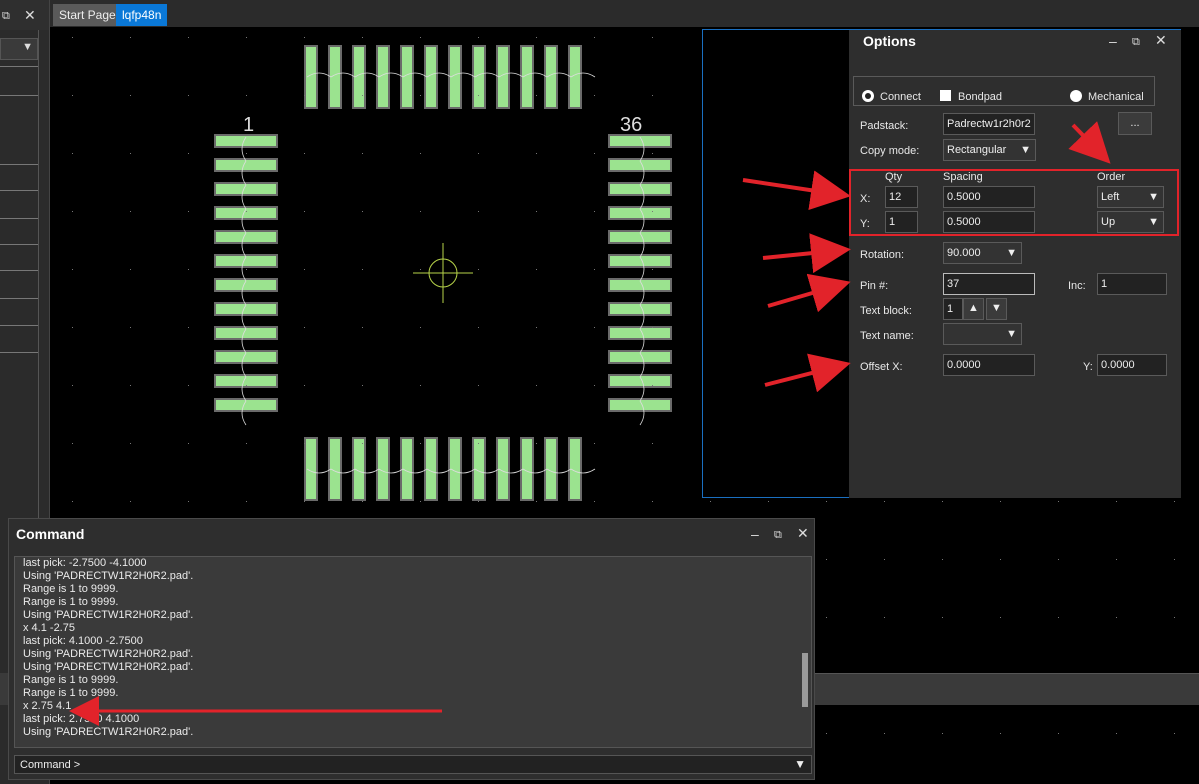 This screenshot has width=1199, height=784. What do you see at coordinates (1132, 284) in the screenshot?
I see `inc-field: 1` at bounding box center [1132, 284].